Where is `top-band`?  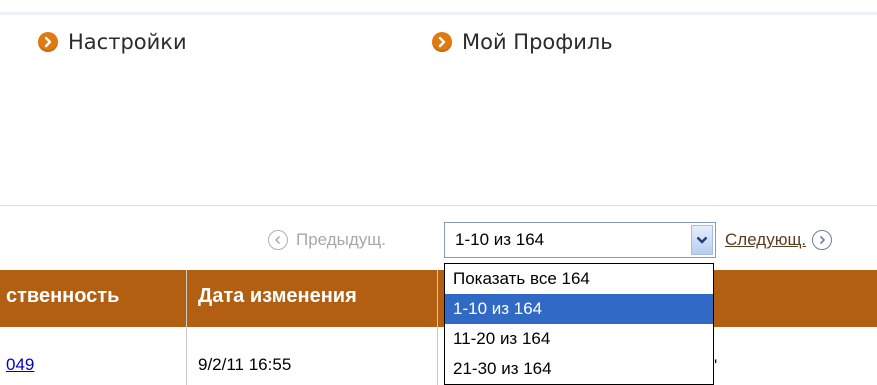
top-band is located at coordinates (438, 7).